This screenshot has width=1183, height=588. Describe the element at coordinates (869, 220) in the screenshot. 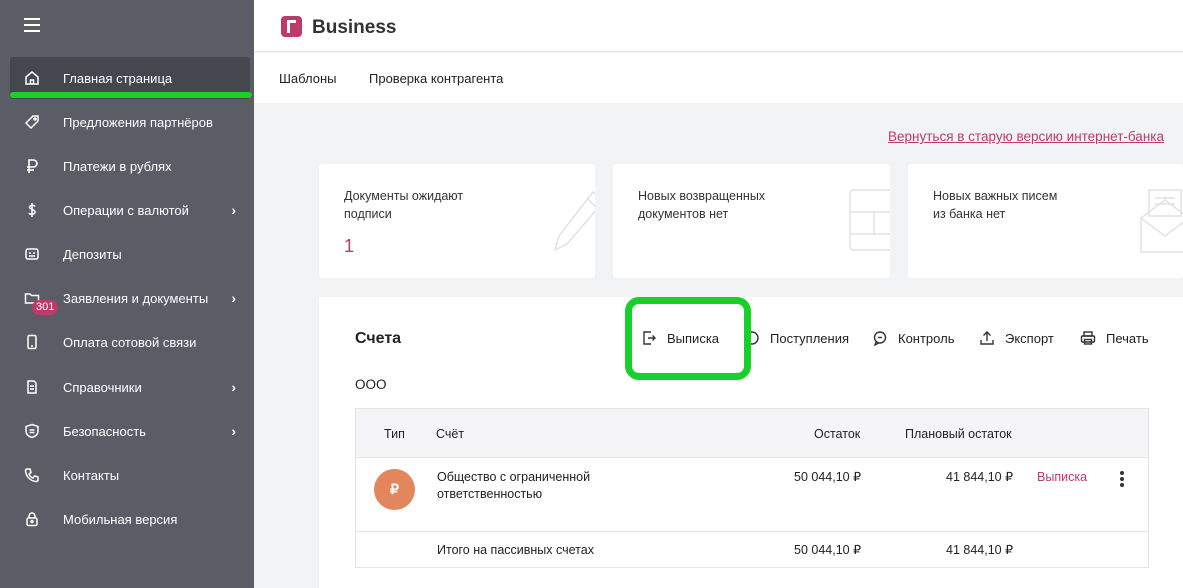

I see `document-icon` at that location.